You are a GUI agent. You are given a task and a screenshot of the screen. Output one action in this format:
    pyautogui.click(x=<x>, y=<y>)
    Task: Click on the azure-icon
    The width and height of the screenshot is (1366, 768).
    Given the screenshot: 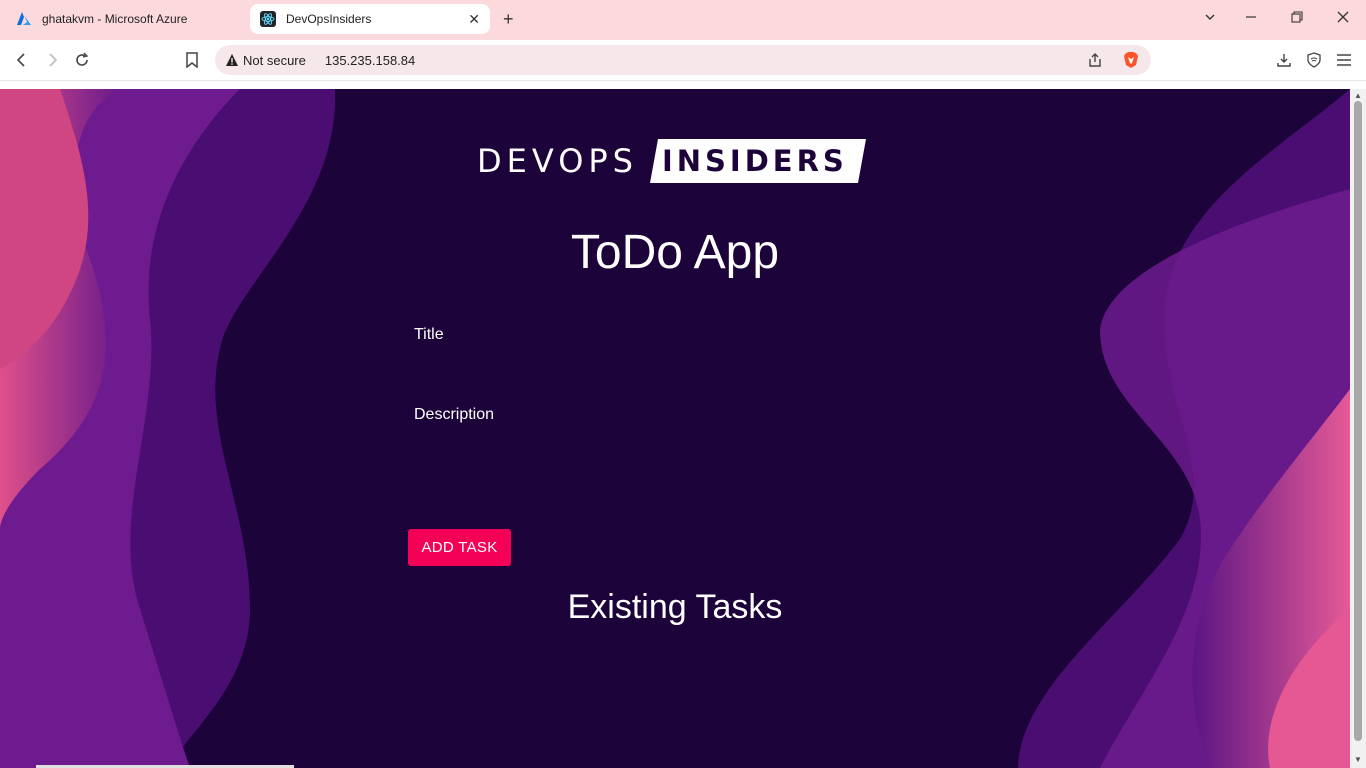 What is the action you would take?
    pyautogui.click(x=24, y=19)
    